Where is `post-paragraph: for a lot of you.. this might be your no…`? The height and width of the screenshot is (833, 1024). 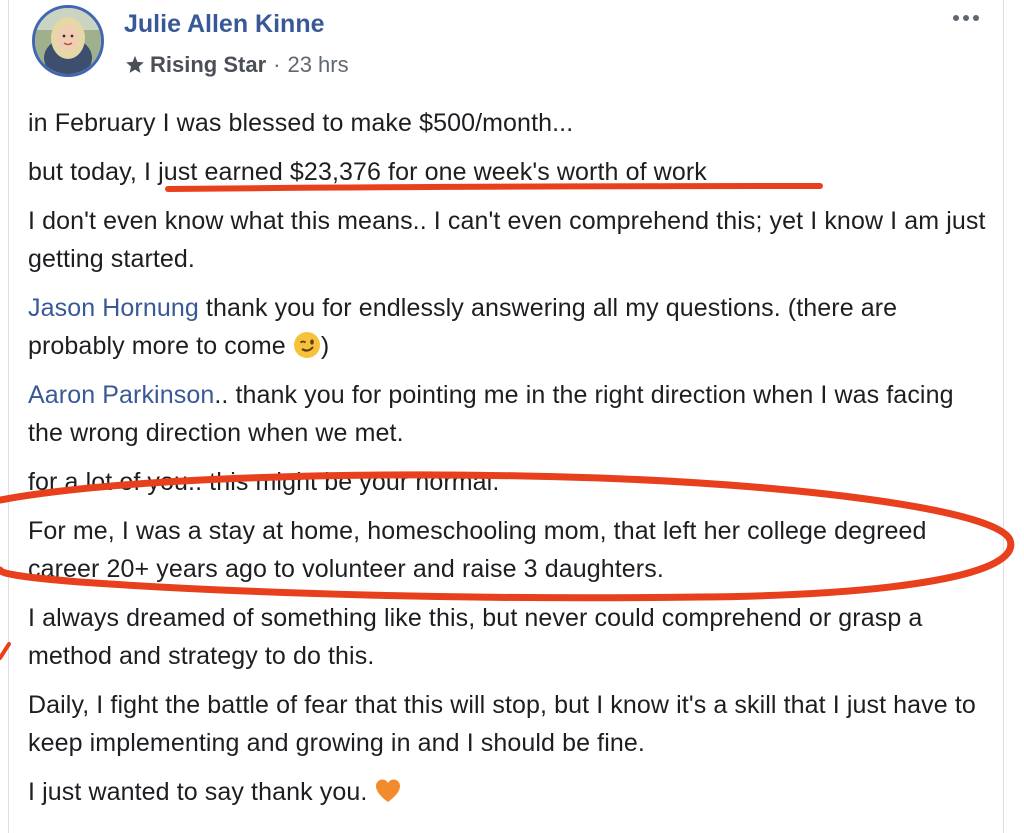
post-paragraph: for a lot of you.. this might be your no… is located at coordinates (264, 482).